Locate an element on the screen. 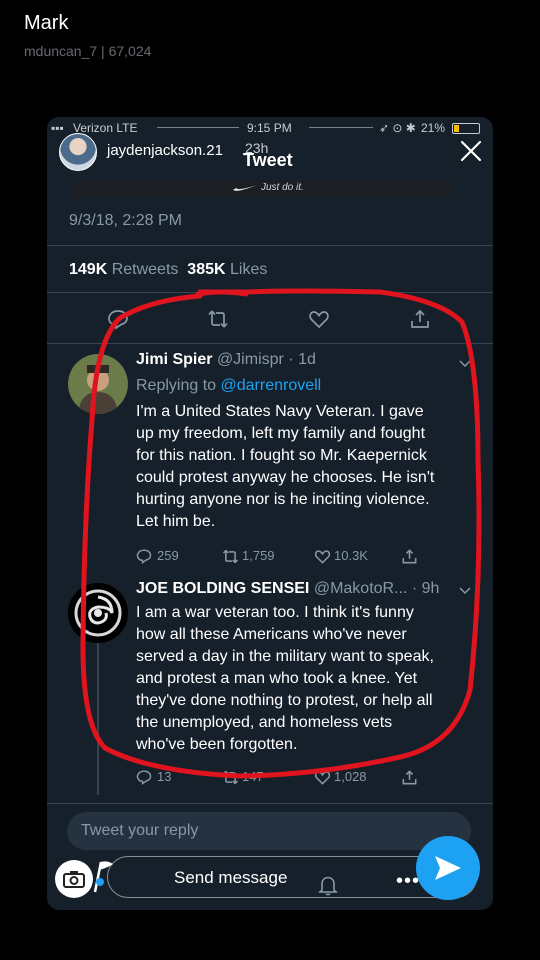 The width and height of the screenshot is (540, 960). reply-actions: 13 147 1,028 is located at coordinates (286, 779).